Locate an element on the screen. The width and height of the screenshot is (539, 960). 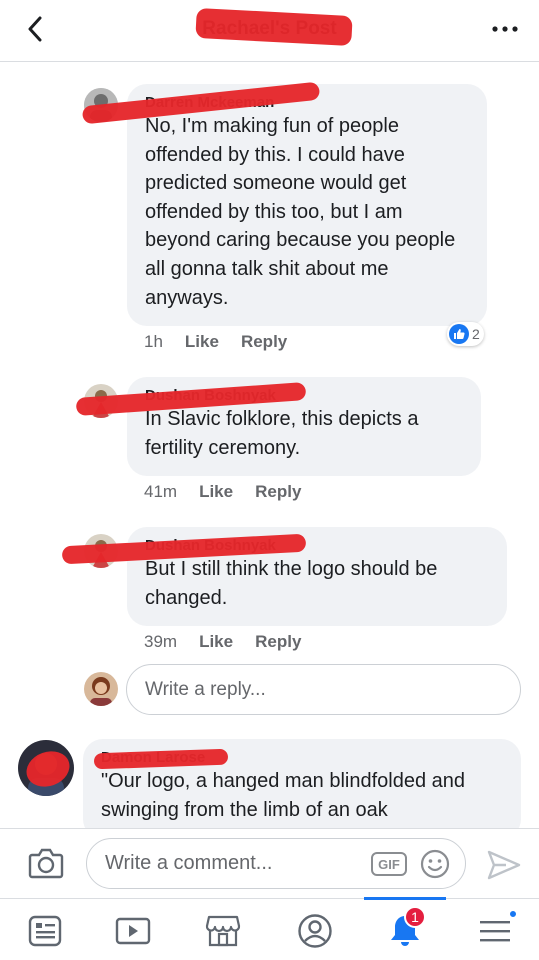
reaction-count: 2 is located at coordinates (465, 334).